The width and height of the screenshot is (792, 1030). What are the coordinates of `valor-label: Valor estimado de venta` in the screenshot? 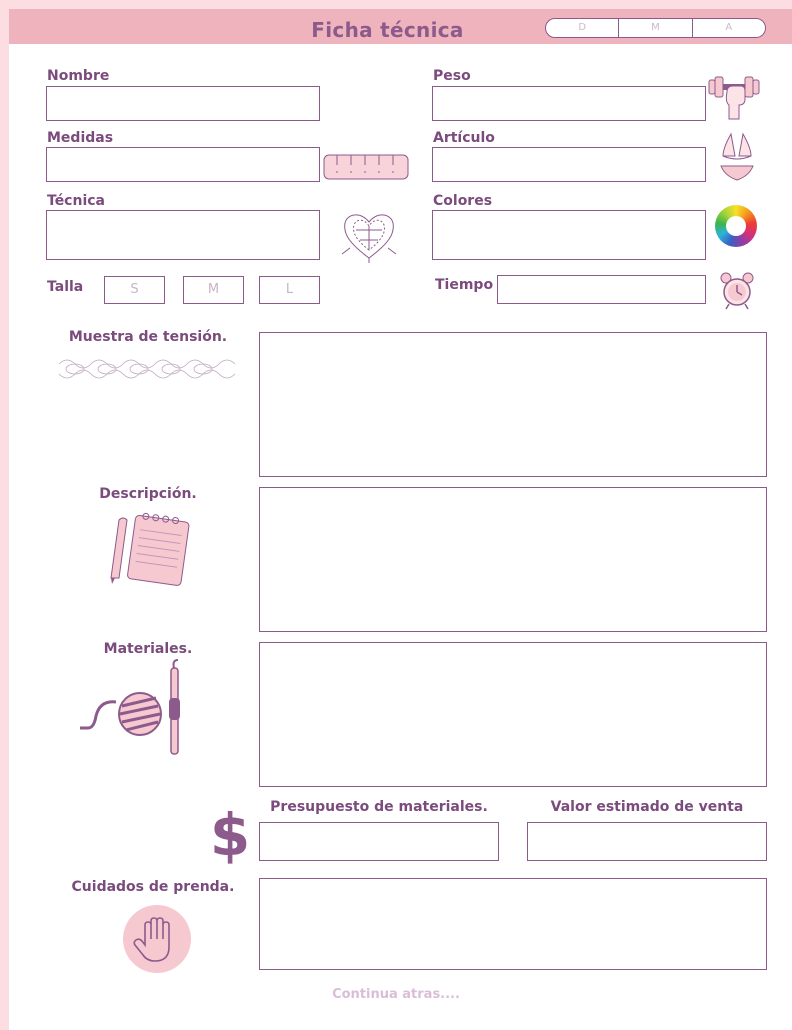 It's located at (647, 807).